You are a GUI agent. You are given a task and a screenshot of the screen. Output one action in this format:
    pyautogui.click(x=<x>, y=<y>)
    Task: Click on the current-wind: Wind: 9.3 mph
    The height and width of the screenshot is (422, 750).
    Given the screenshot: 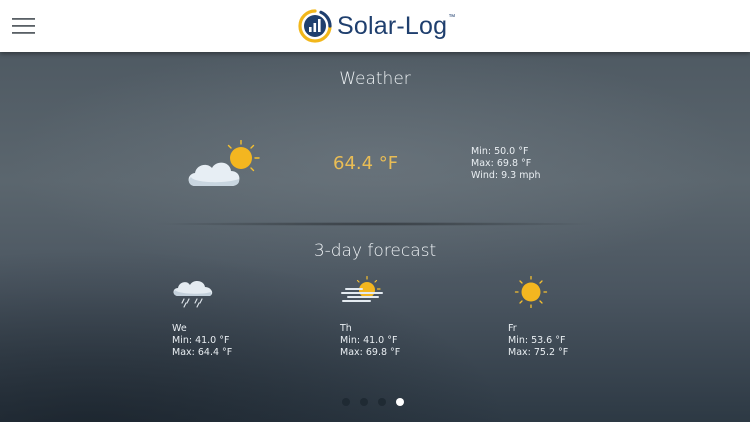 What is the action you would take?
    pyautogui.click(x=506, y=175)
    